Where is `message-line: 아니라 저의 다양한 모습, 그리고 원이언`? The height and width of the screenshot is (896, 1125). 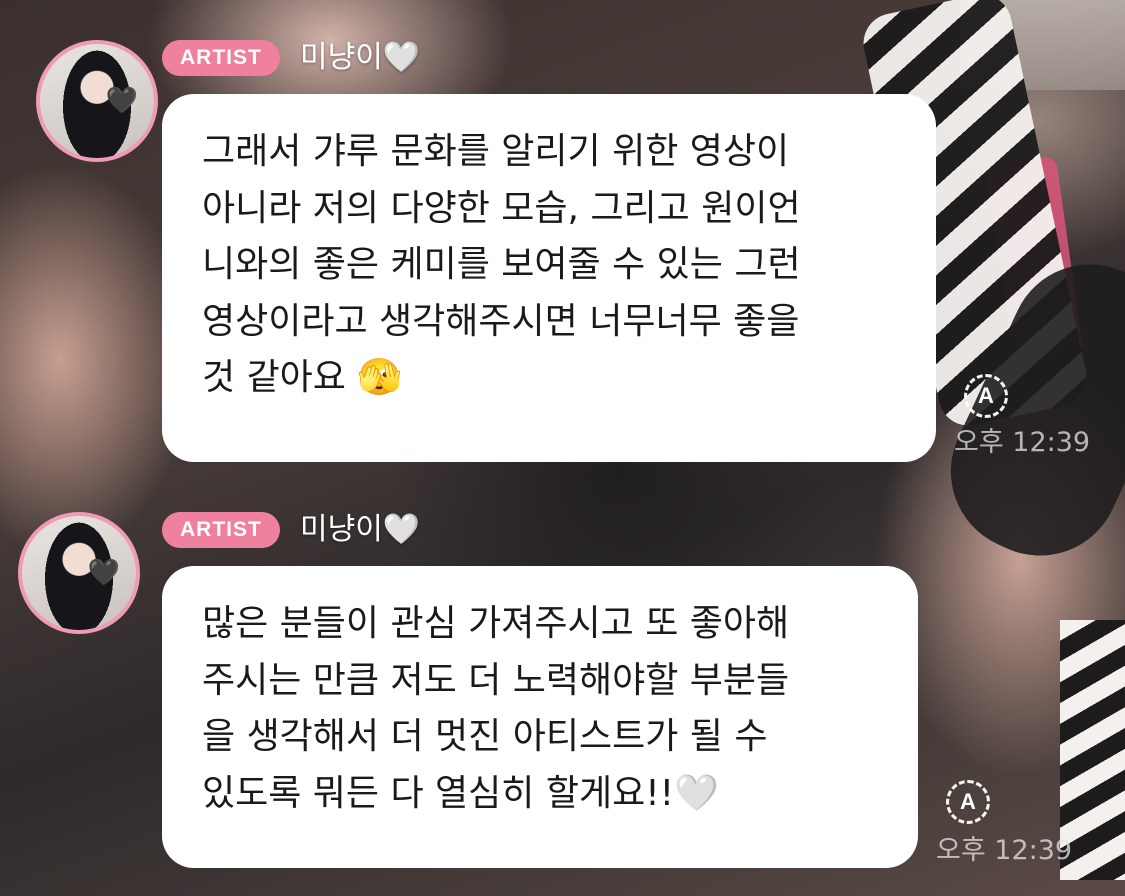 message-line: 아니라 저의 다양한 모습, 그리고 원이언 is located at coordinates (501, 208).